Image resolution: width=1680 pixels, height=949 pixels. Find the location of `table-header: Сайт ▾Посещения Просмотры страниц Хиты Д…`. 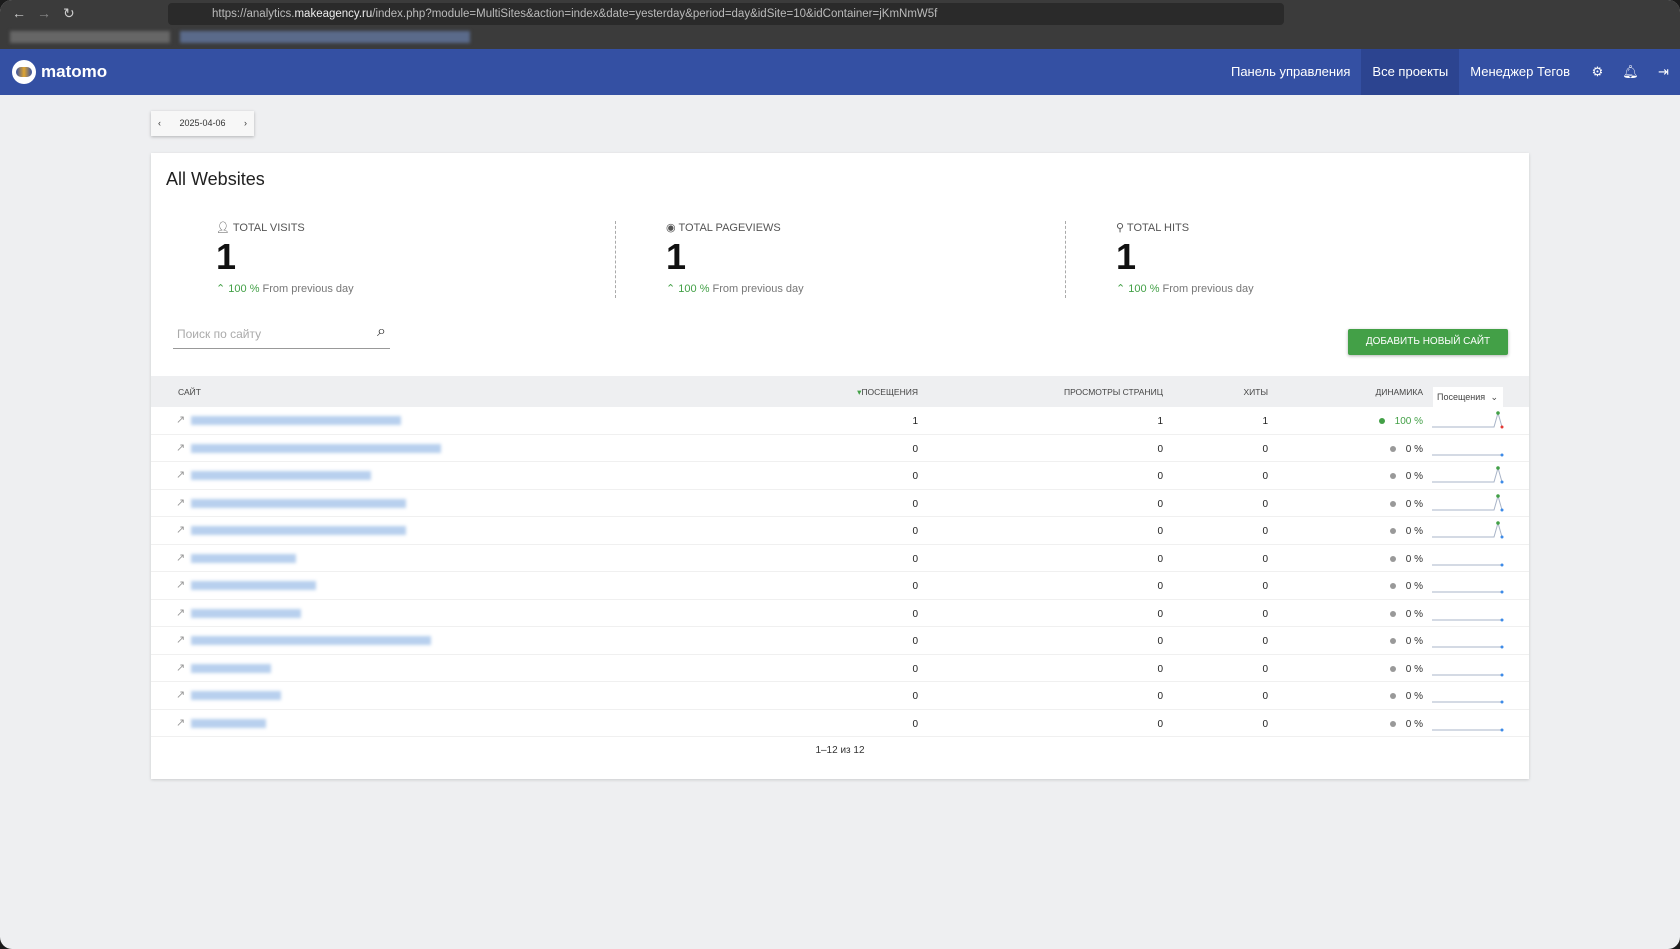

table-header: Сайт ▾Посещения Просмотры страниц Хиты Д… is located at coordinates (840, 391).